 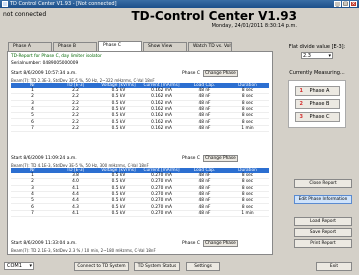 What do you see at coordinates (44, 158) in the screenshot?
I see `block-start-time: Start 8/6/2009 11:09:24 a.m.` at bounding box center [44, 158].